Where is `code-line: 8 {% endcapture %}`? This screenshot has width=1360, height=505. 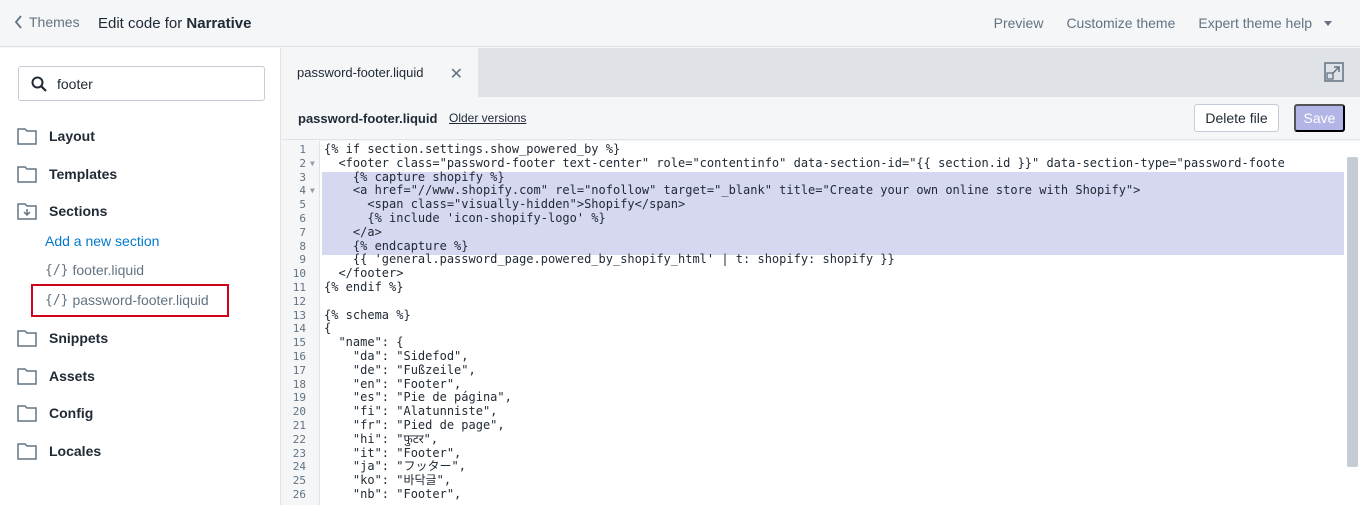
code-line: 8 {% endcapture %} is located at coordinates (812, 246).